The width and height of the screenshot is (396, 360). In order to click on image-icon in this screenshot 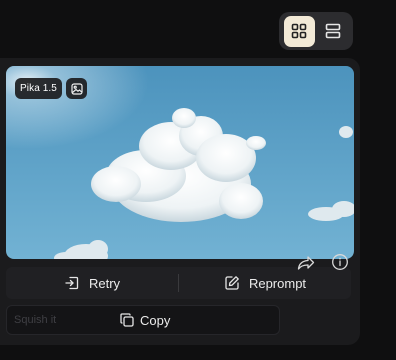, I will do `click(76, 88)`.